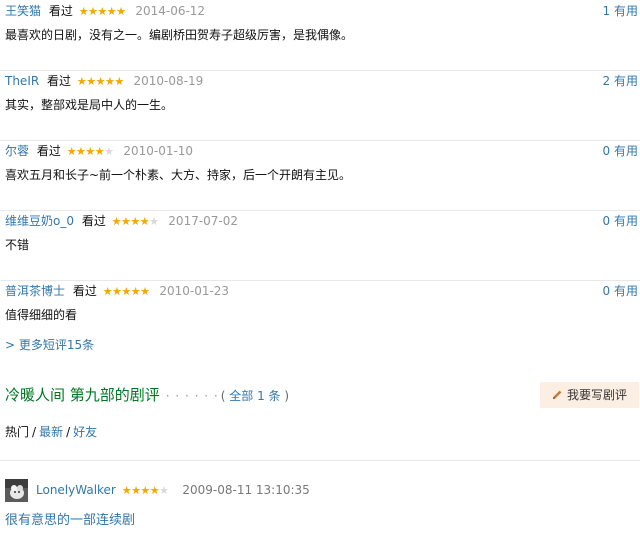  I want to click on write-review-button: 我要写剧评, so click(589, 395).